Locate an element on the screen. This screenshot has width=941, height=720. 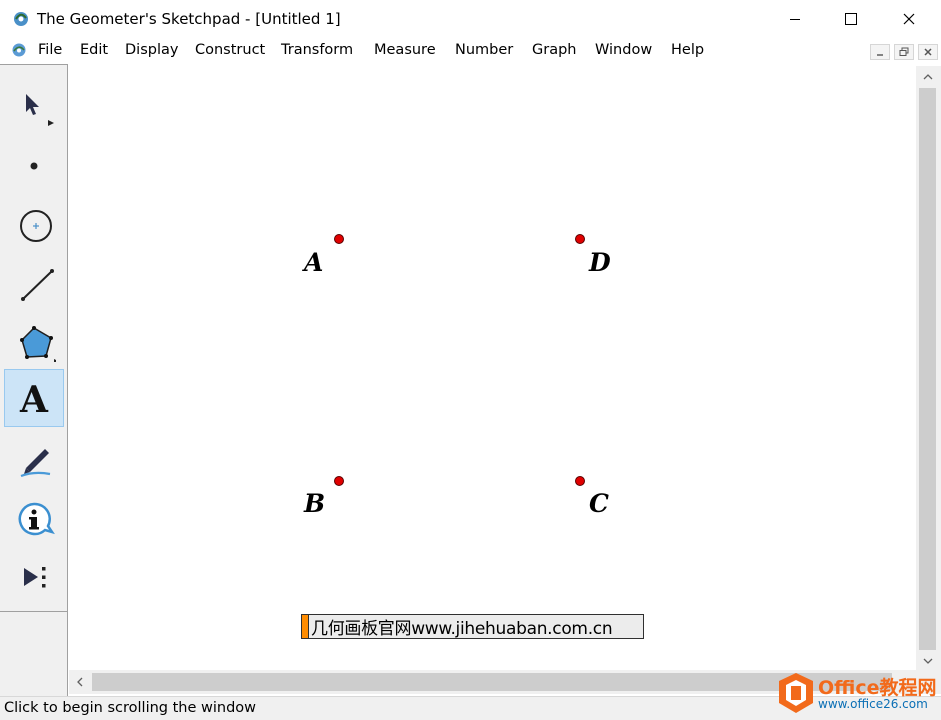
text-tool: A is located at coordinates (34, 398).